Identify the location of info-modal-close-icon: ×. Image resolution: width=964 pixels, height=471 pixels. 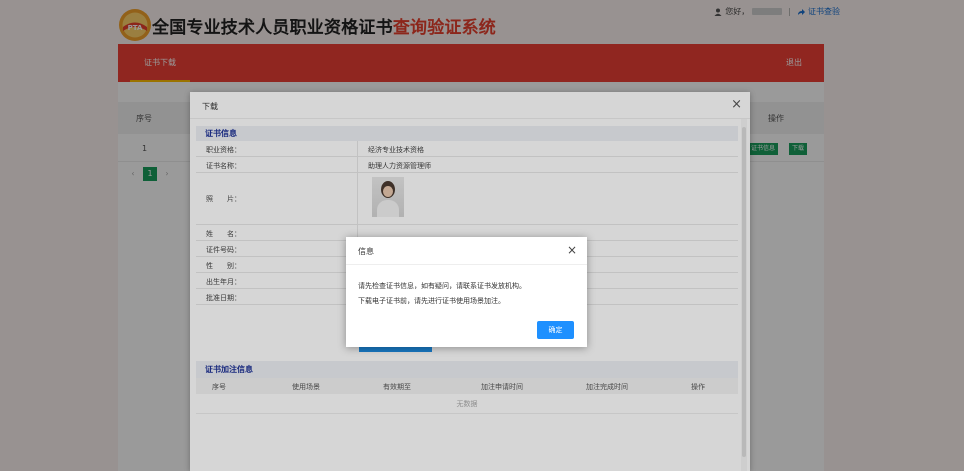
(572, 250).